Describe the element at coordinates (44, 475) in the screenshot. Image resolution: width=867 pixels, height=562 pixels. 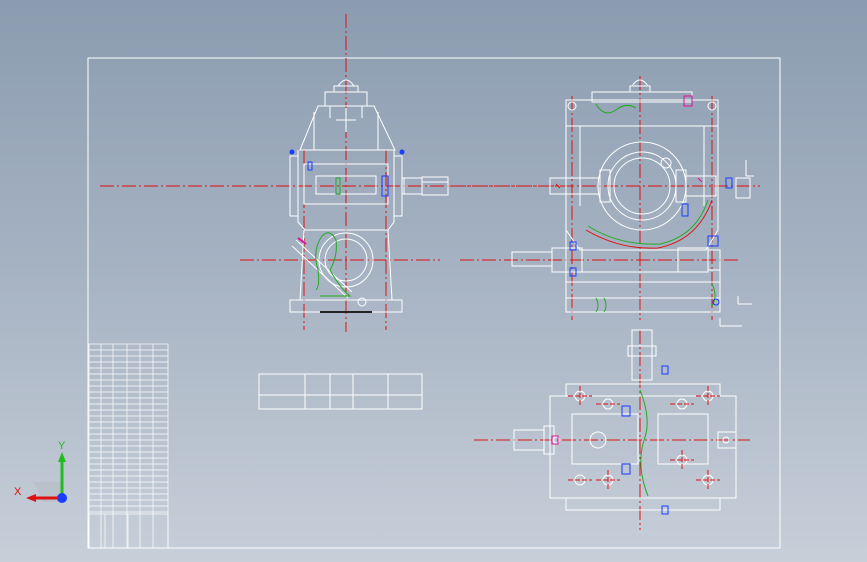
I see `axis-triad-icon: Y X` at that location.